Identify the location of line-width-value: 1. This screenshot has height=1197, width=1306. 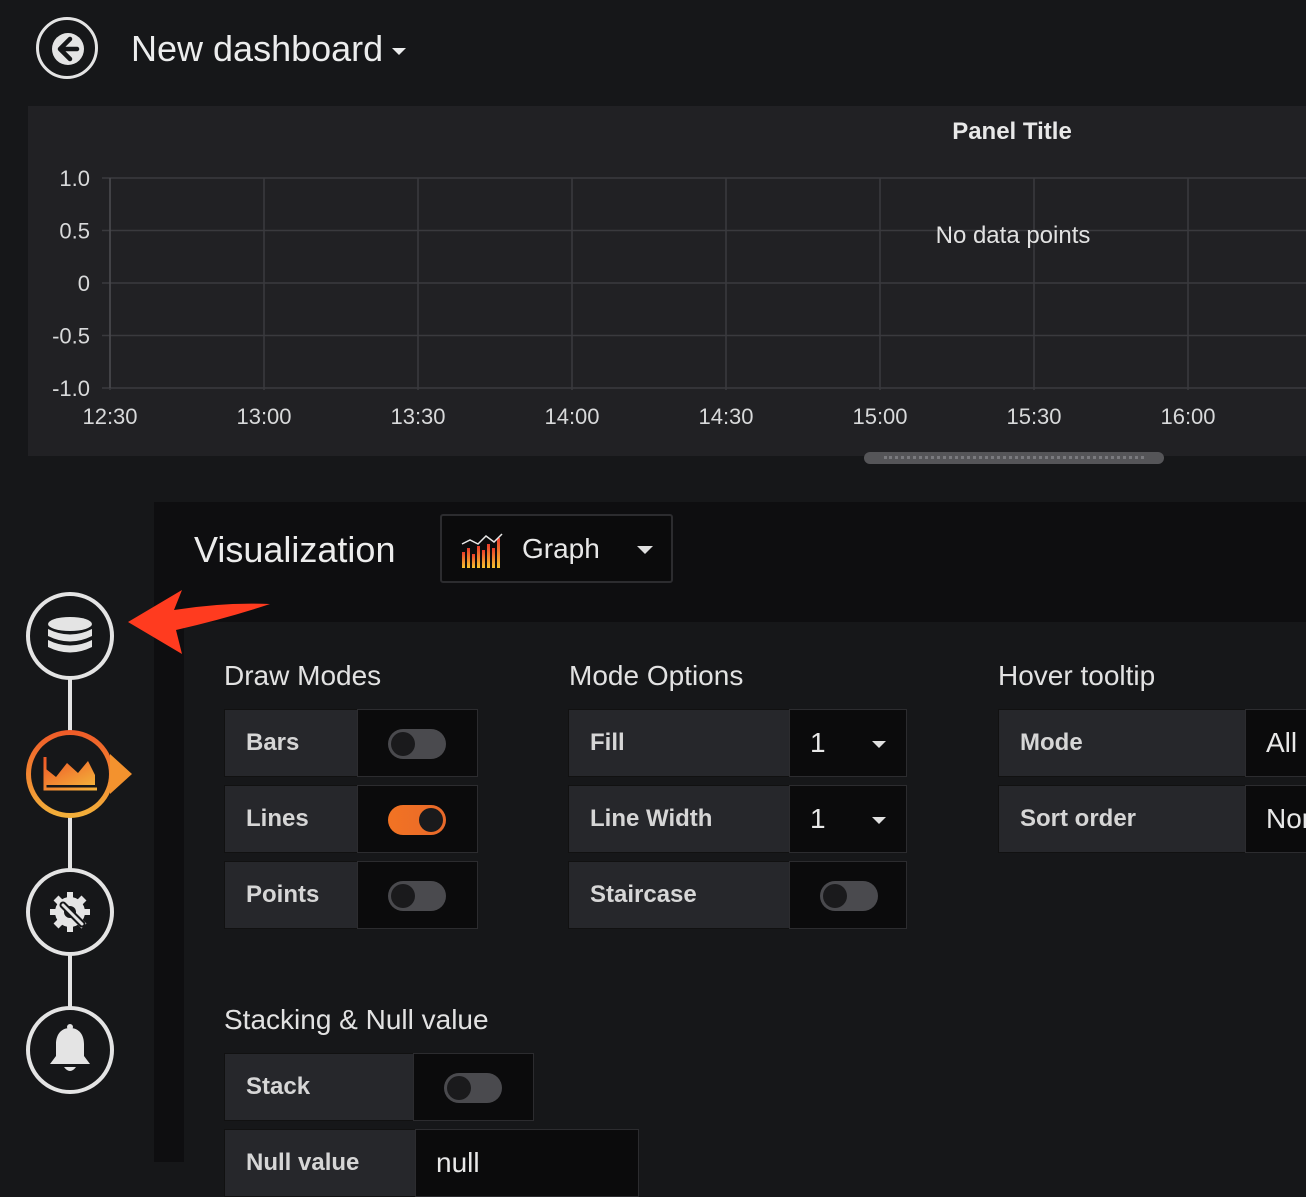
(818, 818).